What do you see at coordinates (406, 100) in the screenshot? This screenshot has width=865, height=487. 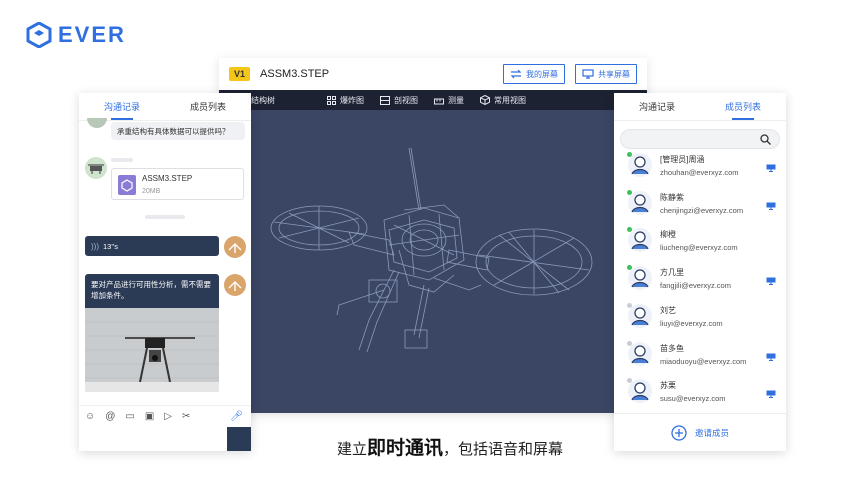 I see `section-view-label: 剖视图` at bounding box center [406, 100].